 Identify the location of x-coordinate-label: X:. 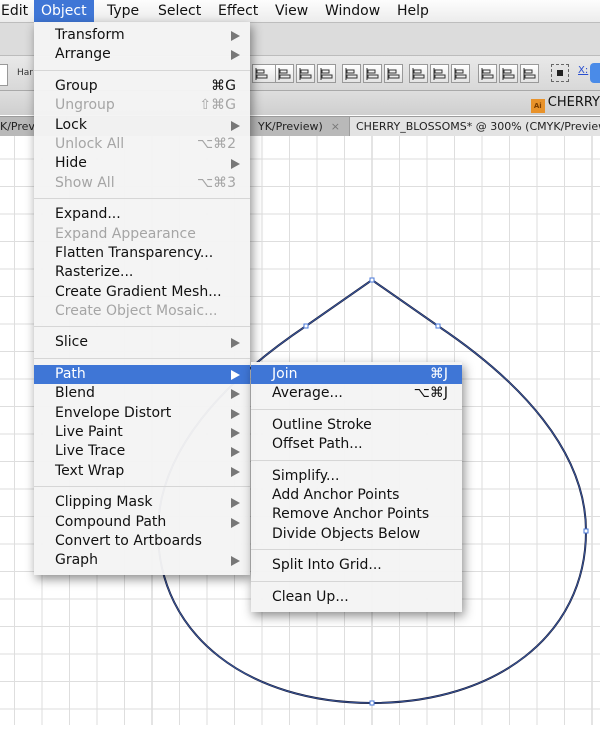
(583, 70).